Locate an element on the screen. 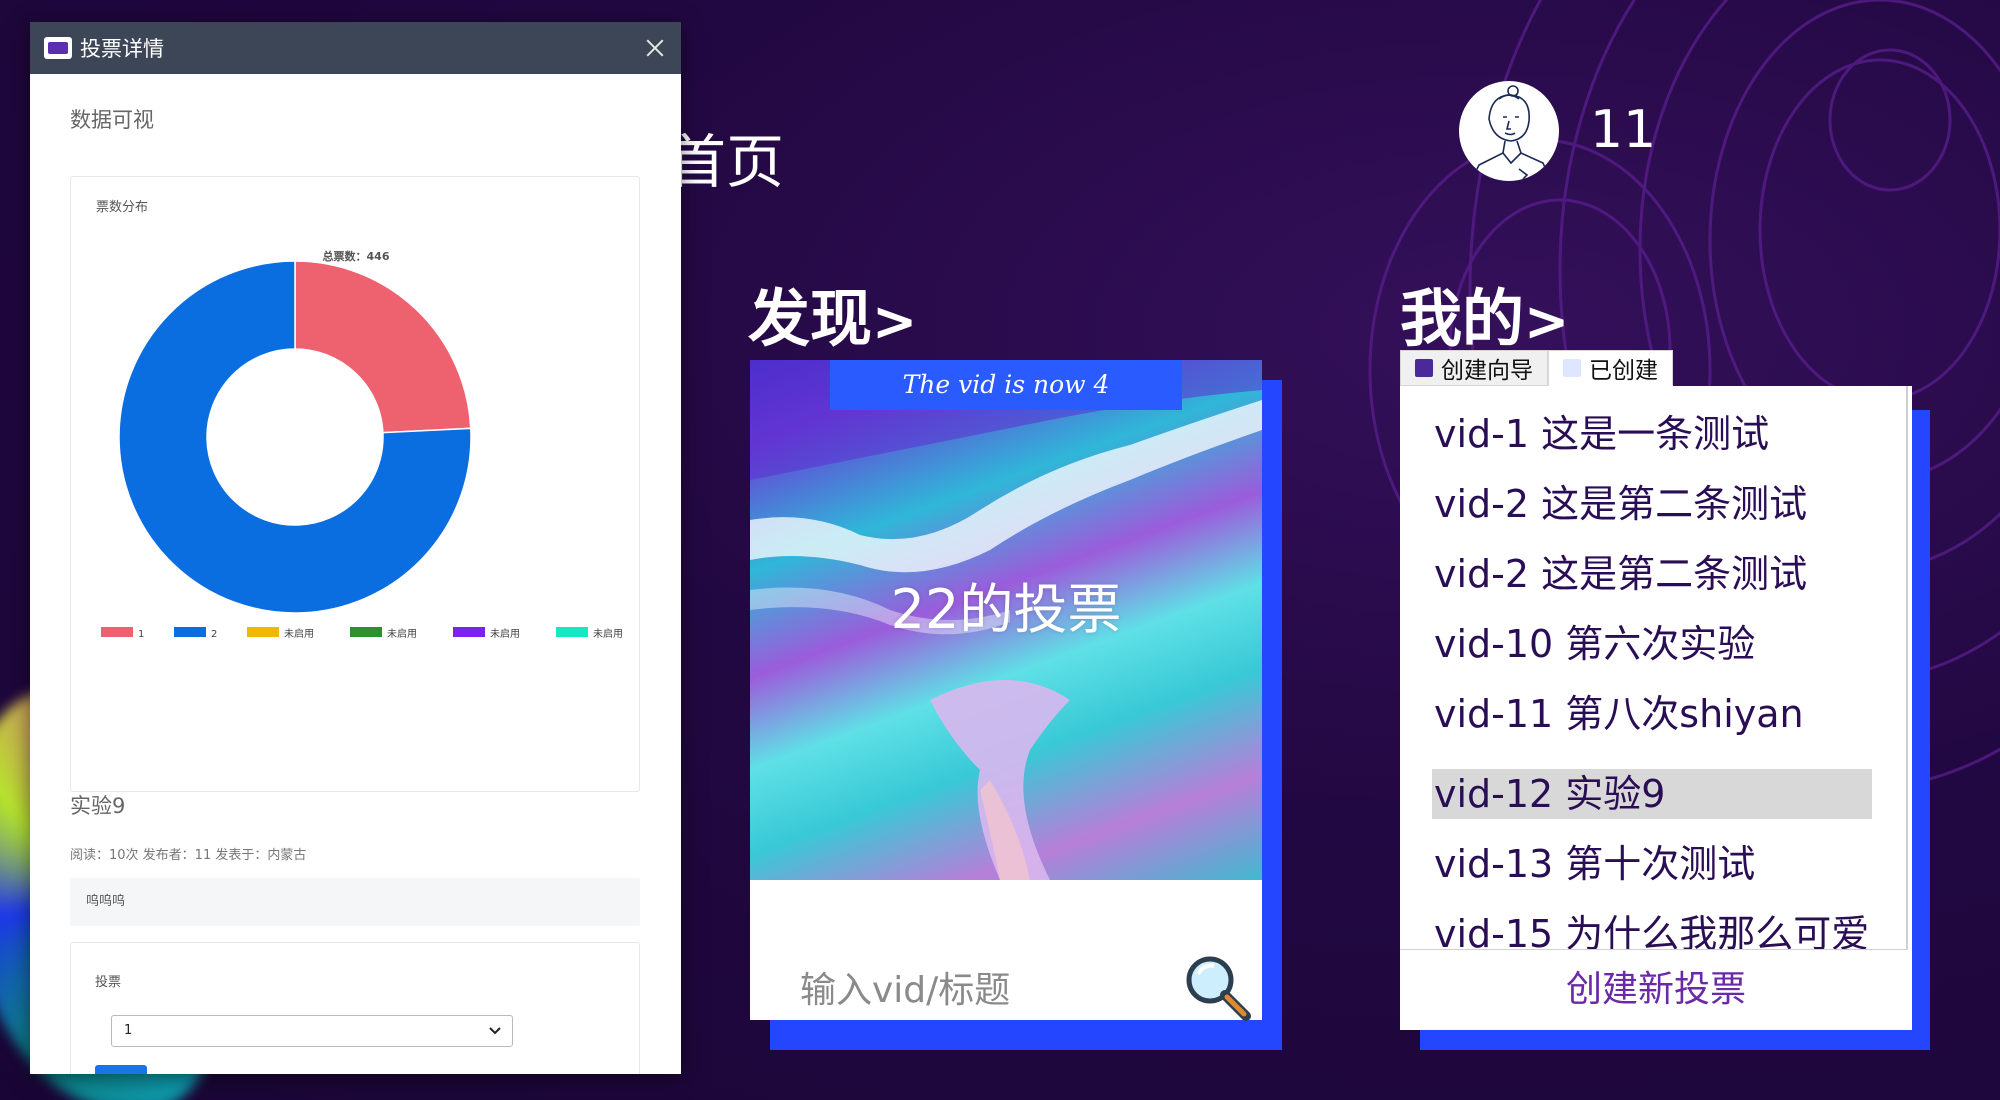 The width and height of the screenshot is (2000, 1100). poll-content: 呜呜呜 is located at coordinates (355, 902).